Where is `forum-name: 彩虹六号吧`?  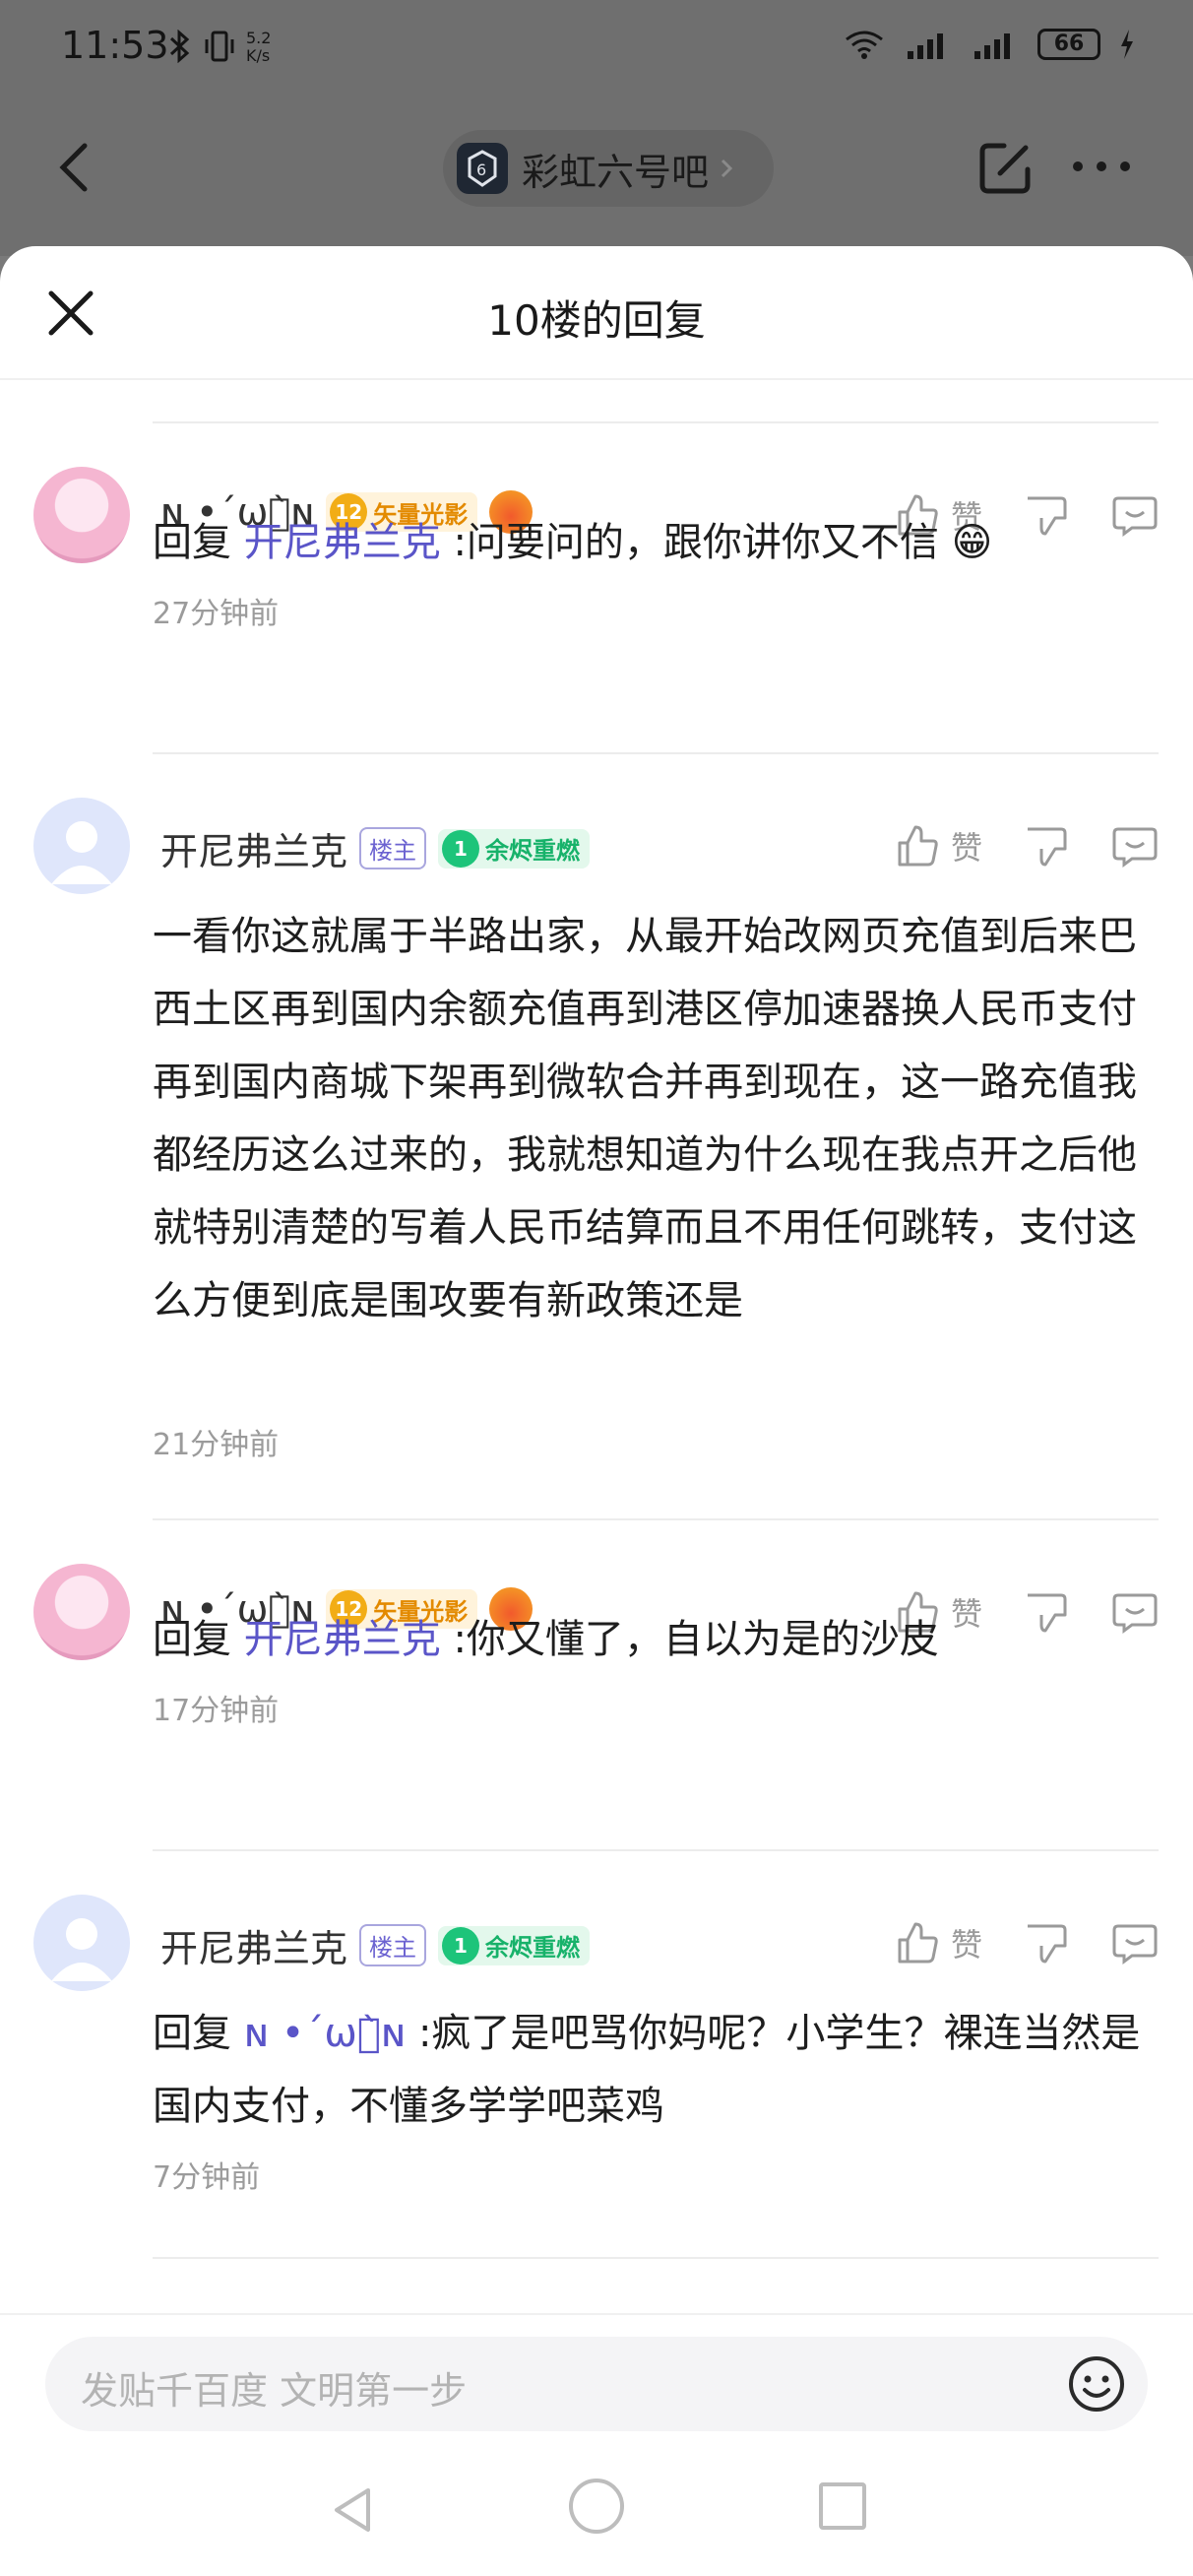
forum-name: 彩虹六号吧 is located at coordinates (616, 172).